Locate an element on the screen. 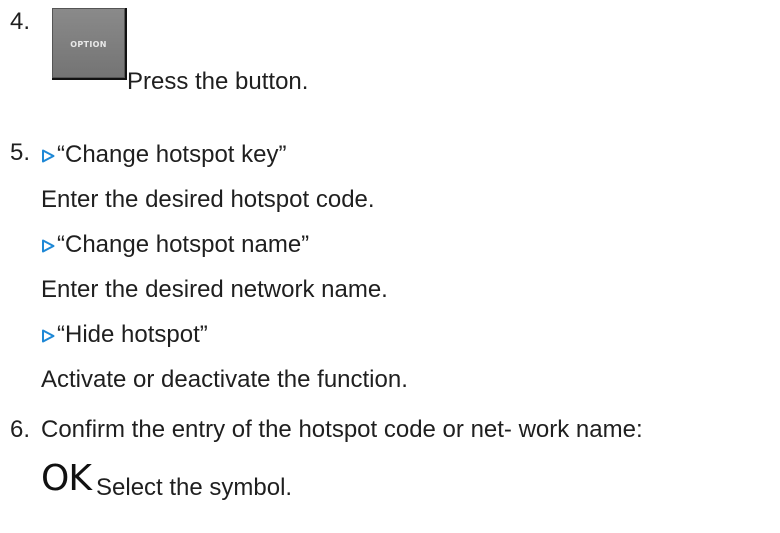 The image size is (780, 533). option-item: “Change hotspot key” is located at coordinates (163, 155).